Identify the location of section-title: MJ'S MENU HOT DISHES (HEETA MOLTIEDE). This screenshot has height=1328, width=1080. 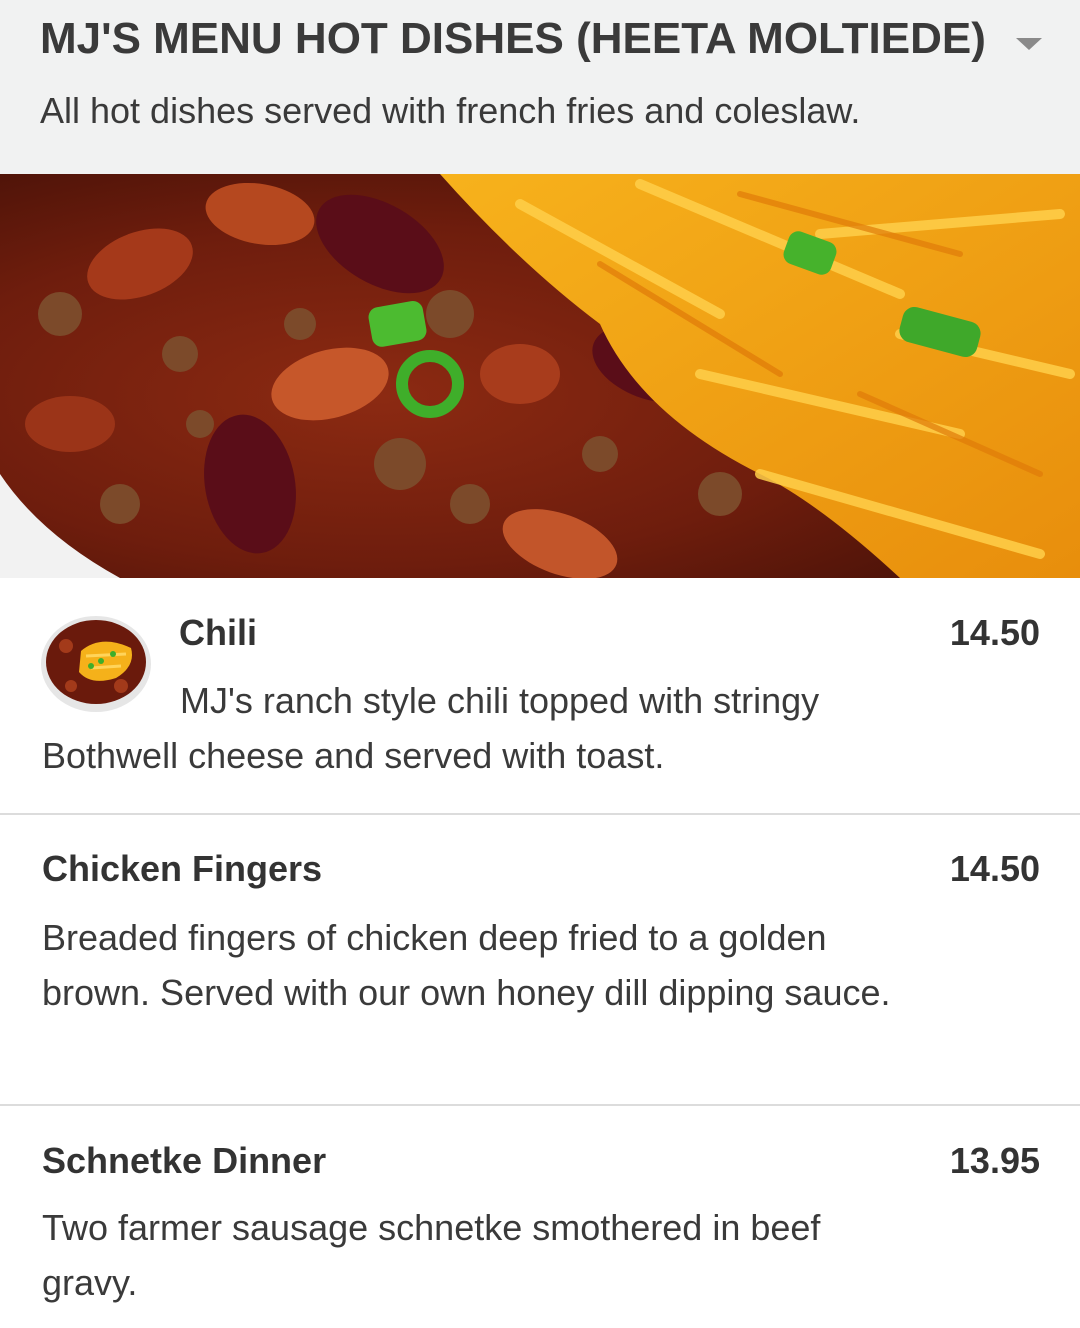
(513, 38).